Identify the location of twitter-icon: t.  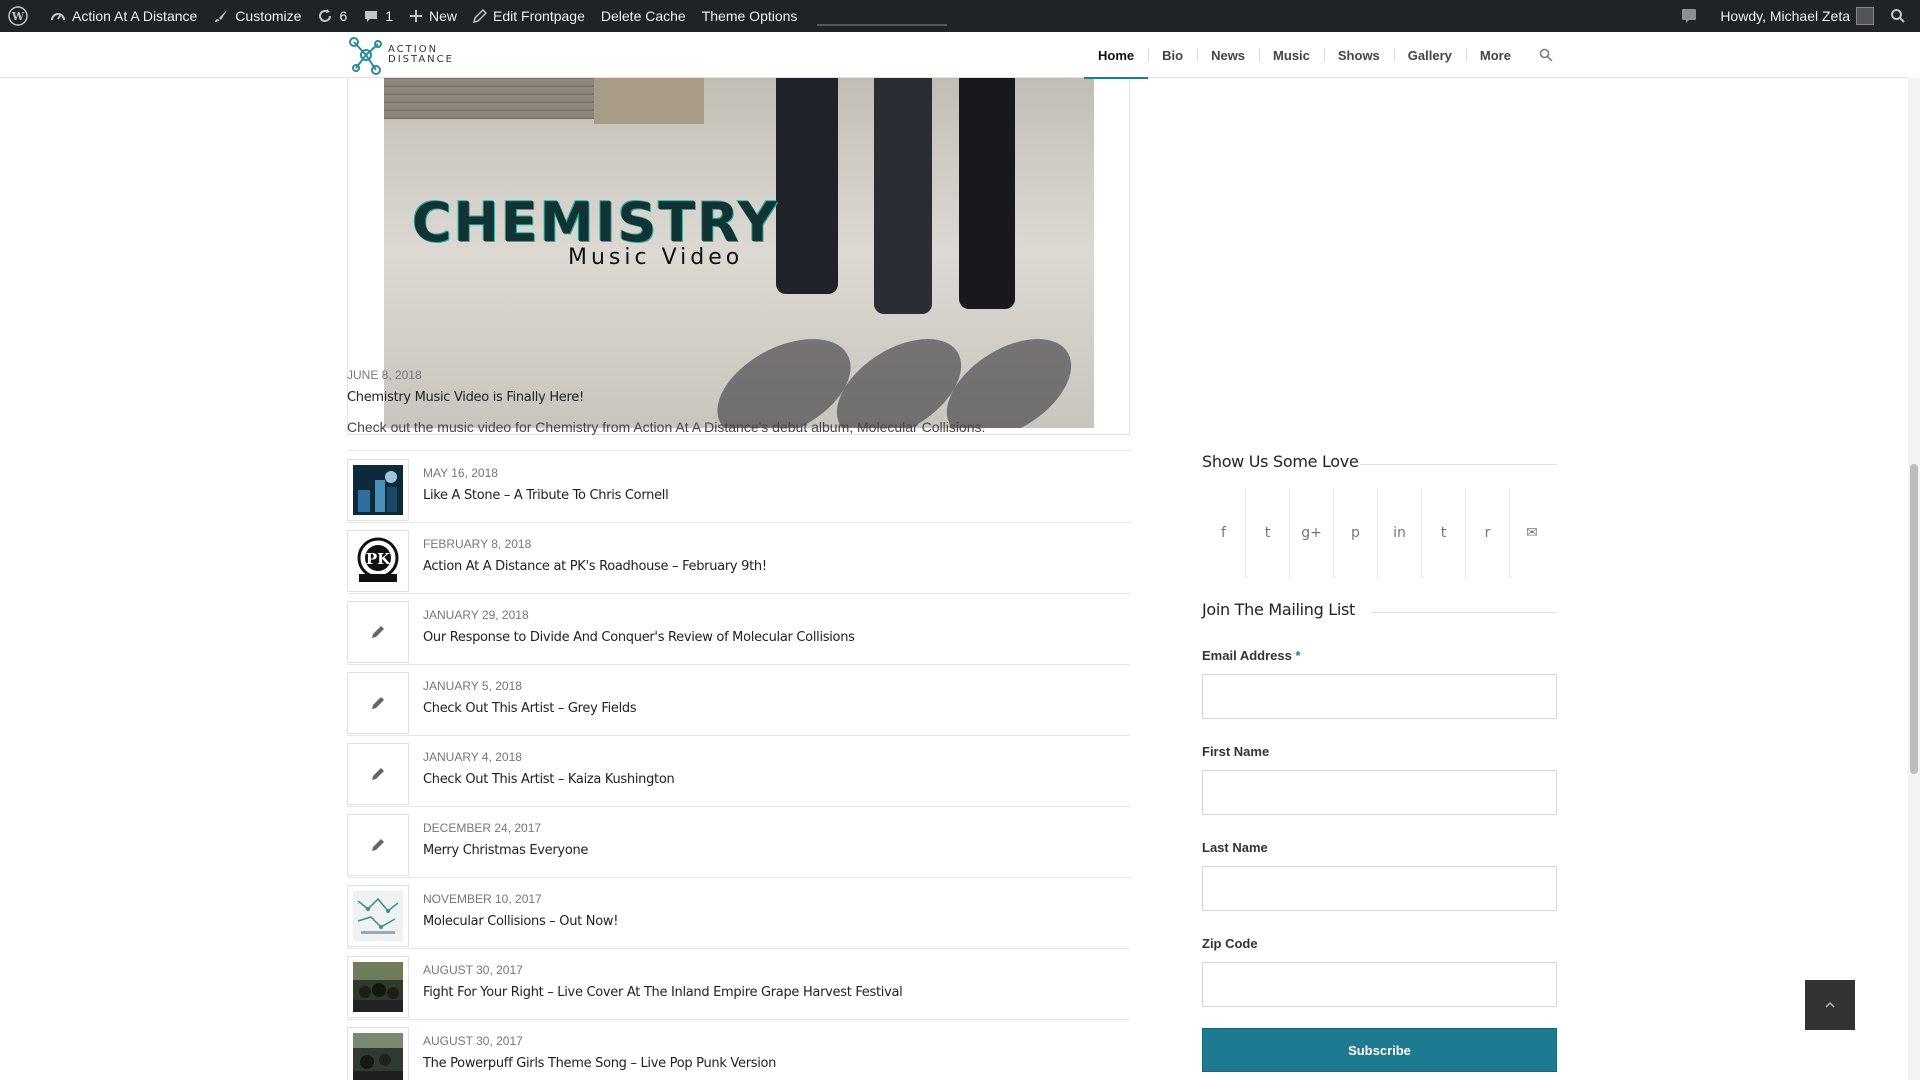
(1268, 533).